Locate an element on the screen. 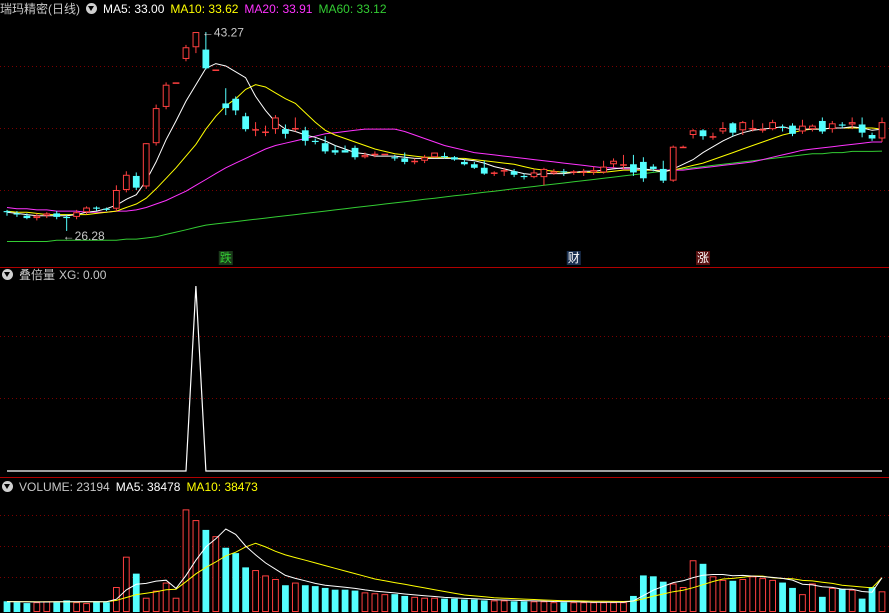 Image resolution: width=889 pixels, height=613 pixels. volume-ma5: MA5: 38478 is located at coordinates (148, 487).